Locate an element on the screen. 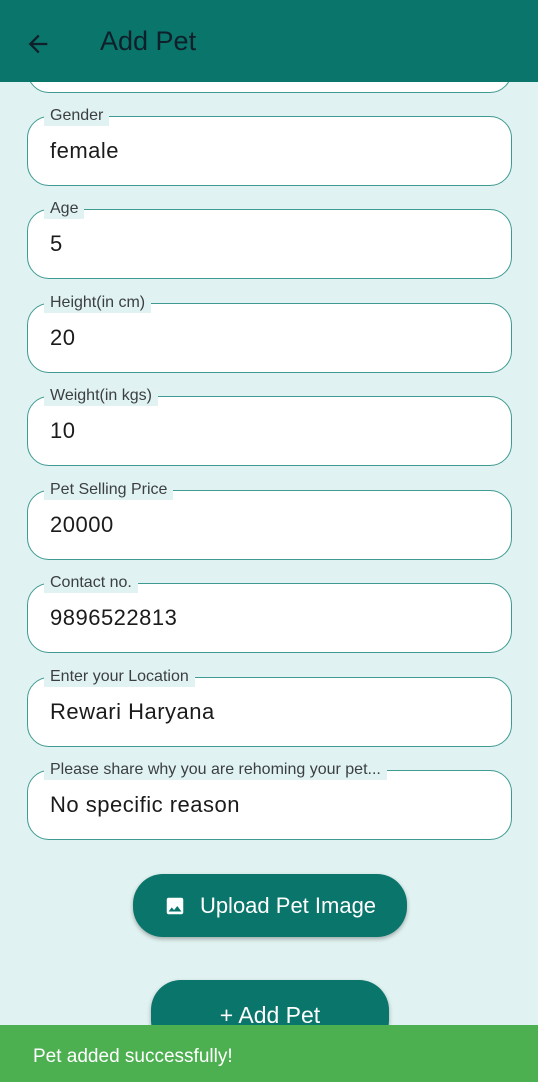 This screenshot has height=1082, width=538. contact-value: 9896522813 is located at coordinates (114, 617).